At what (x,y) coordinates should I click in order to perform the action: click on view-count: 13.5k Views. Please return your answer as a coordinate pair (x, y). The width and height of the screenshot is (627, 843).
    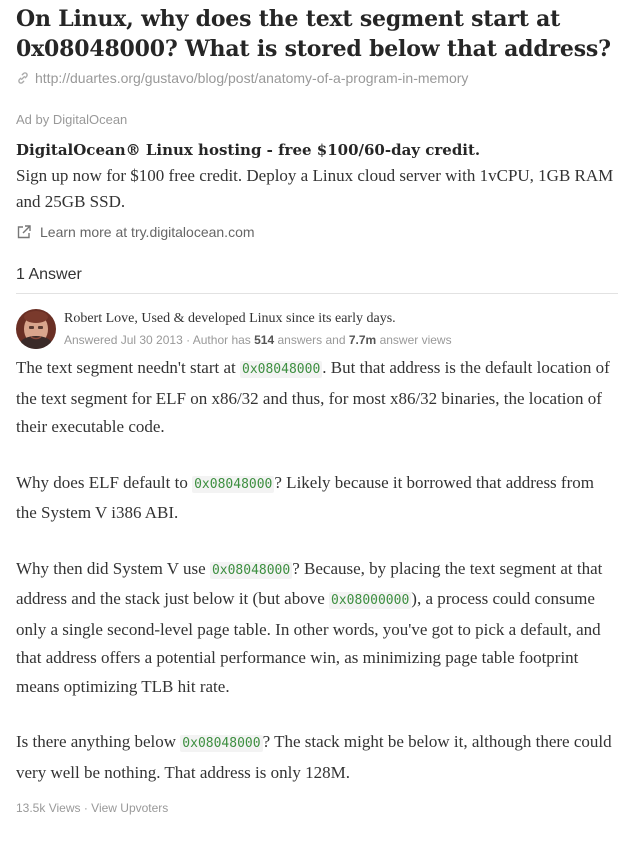
    Looking at the image, I should click on (48, 808).